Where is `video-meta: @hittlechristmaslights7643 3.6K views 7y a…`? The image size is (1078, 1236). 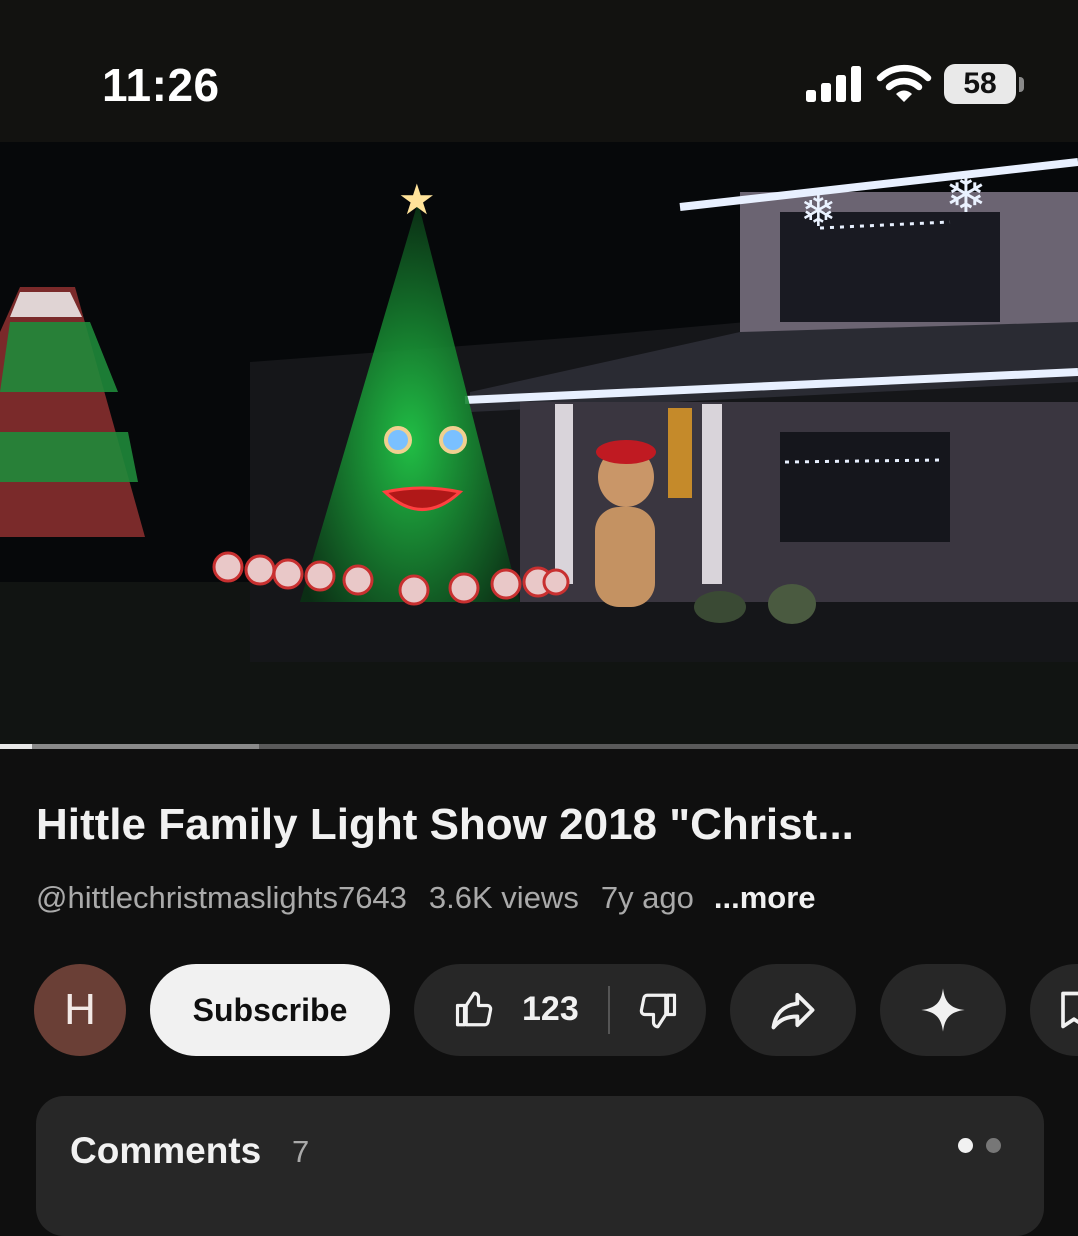
video-meta: @hittlechristmaslights7643 3.6K views 7y a… is located at coordinates (437, 898).